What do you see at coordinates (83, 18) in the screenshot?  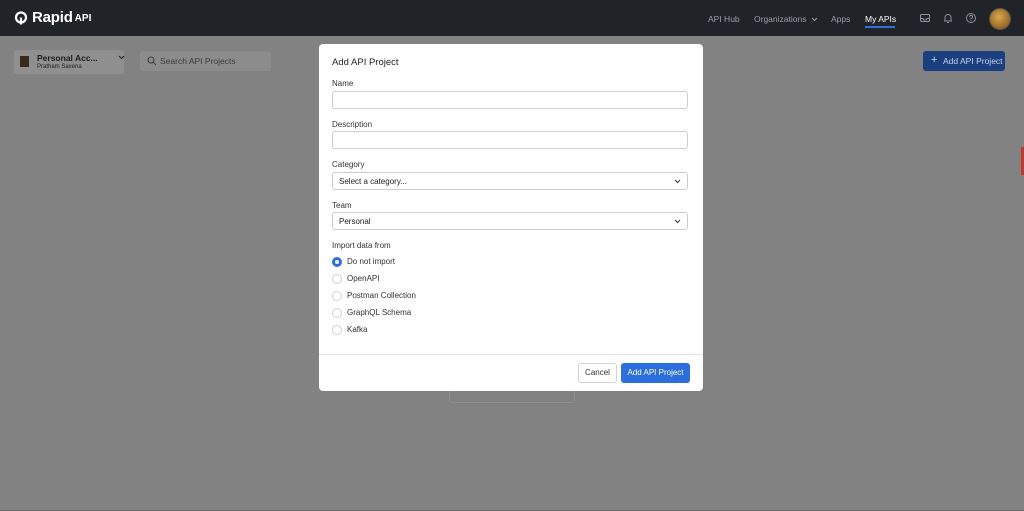 I see `brand-suffix: API` at bounding box center [83, 18].